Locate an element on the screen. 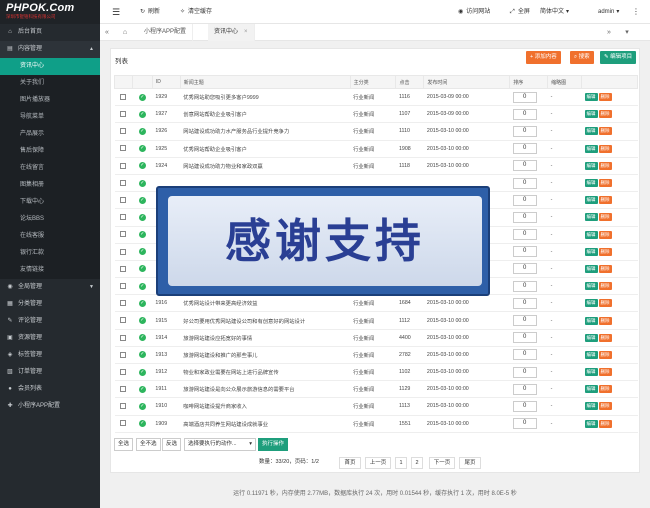 The width and height of the screenshot is (650, 508). sidebar-group-members: ● 会员列表 is located at coordinates (50, 389).